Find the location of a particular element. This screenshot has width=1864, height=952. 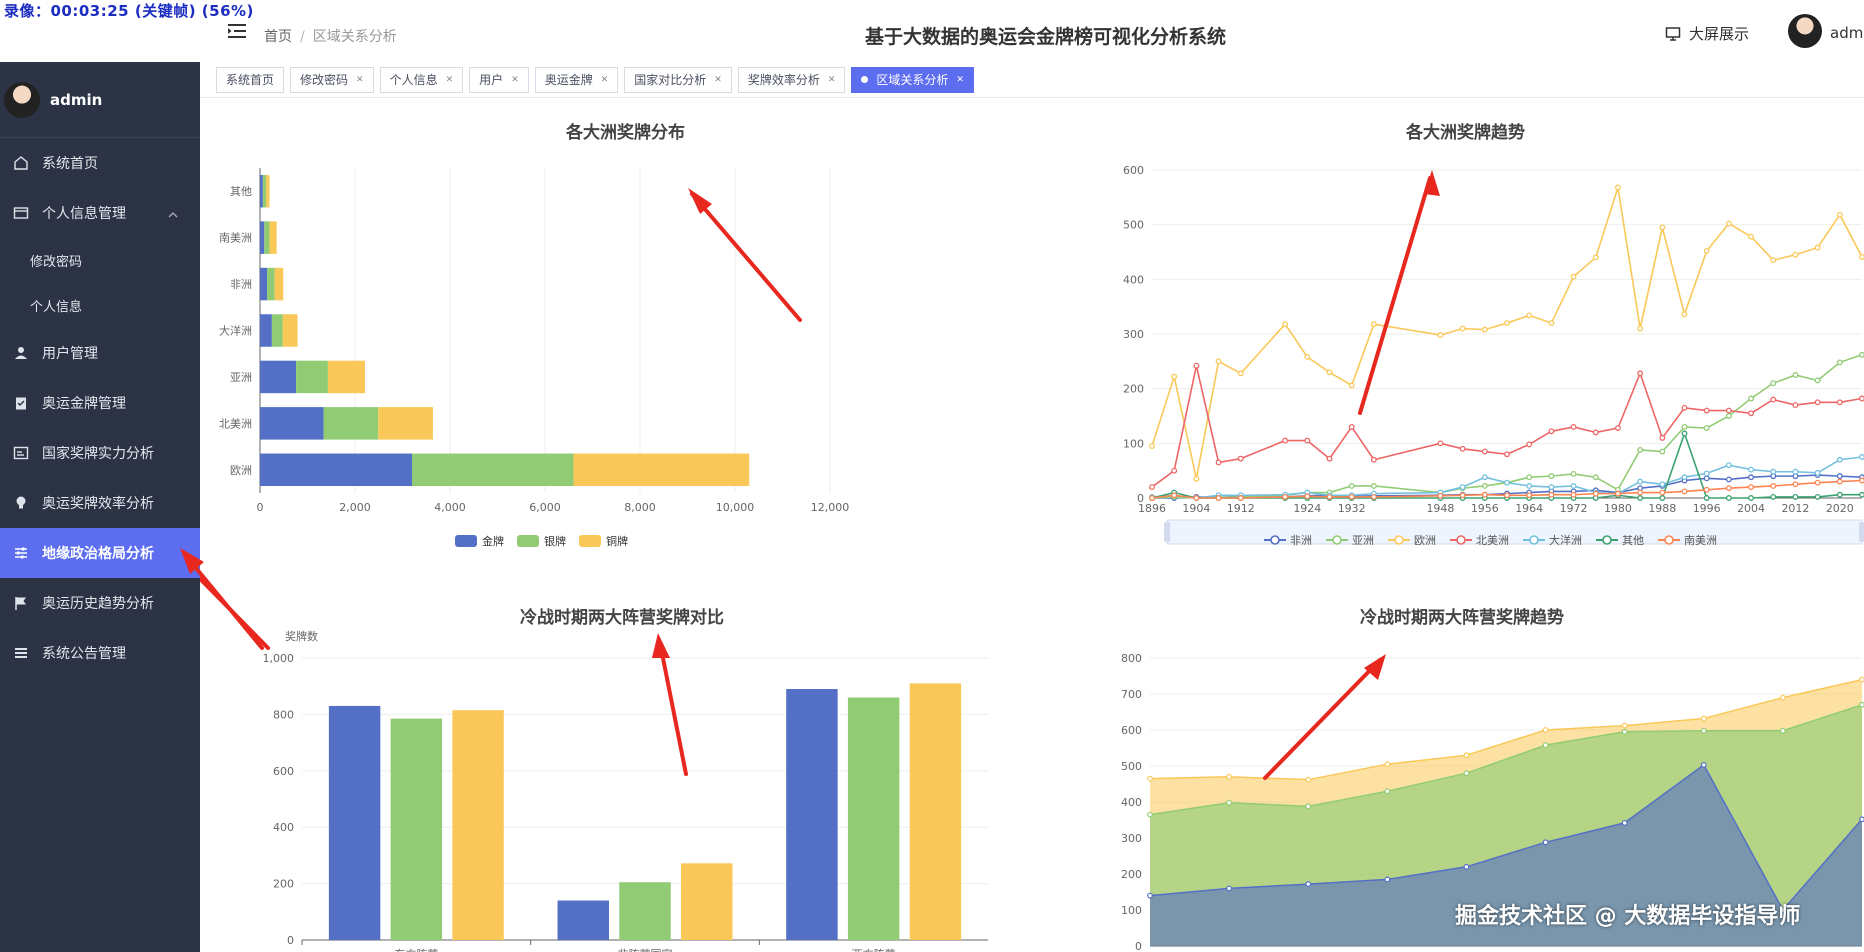

tag-label: 奖牌效率分析 is located at coordinates (783, 79).